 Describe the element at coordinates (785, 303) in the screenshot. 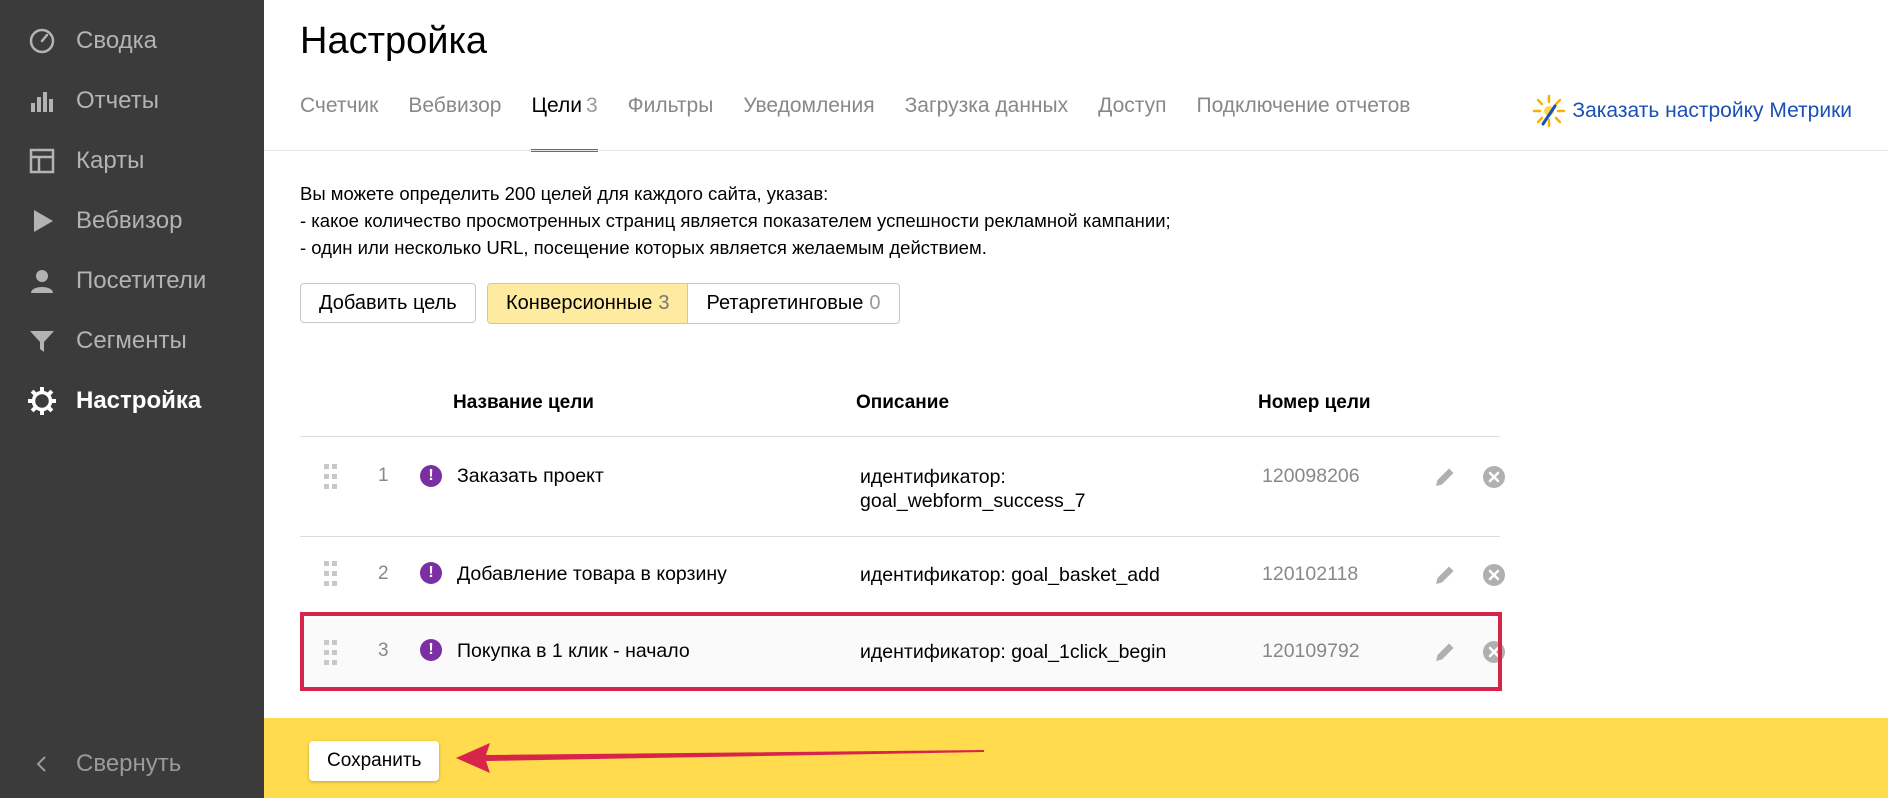

I see `filter-label: Ретаргетинговые` at that location.